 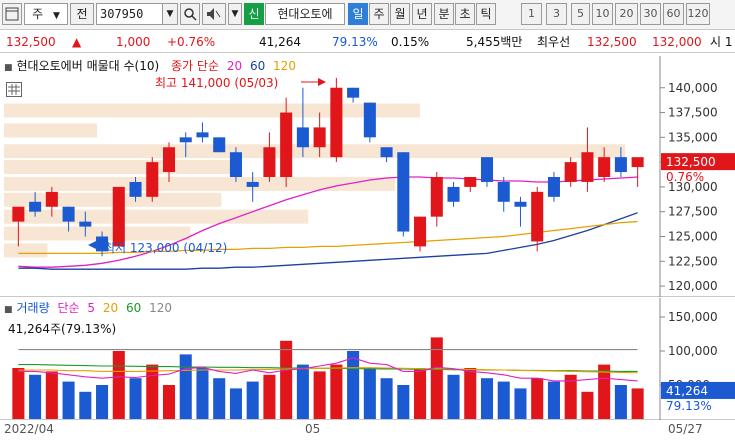 What do you see at coordinates (8, 310) in the screenshot?
I see `legend-square-icon: ■` at bounding box center [8, 310].